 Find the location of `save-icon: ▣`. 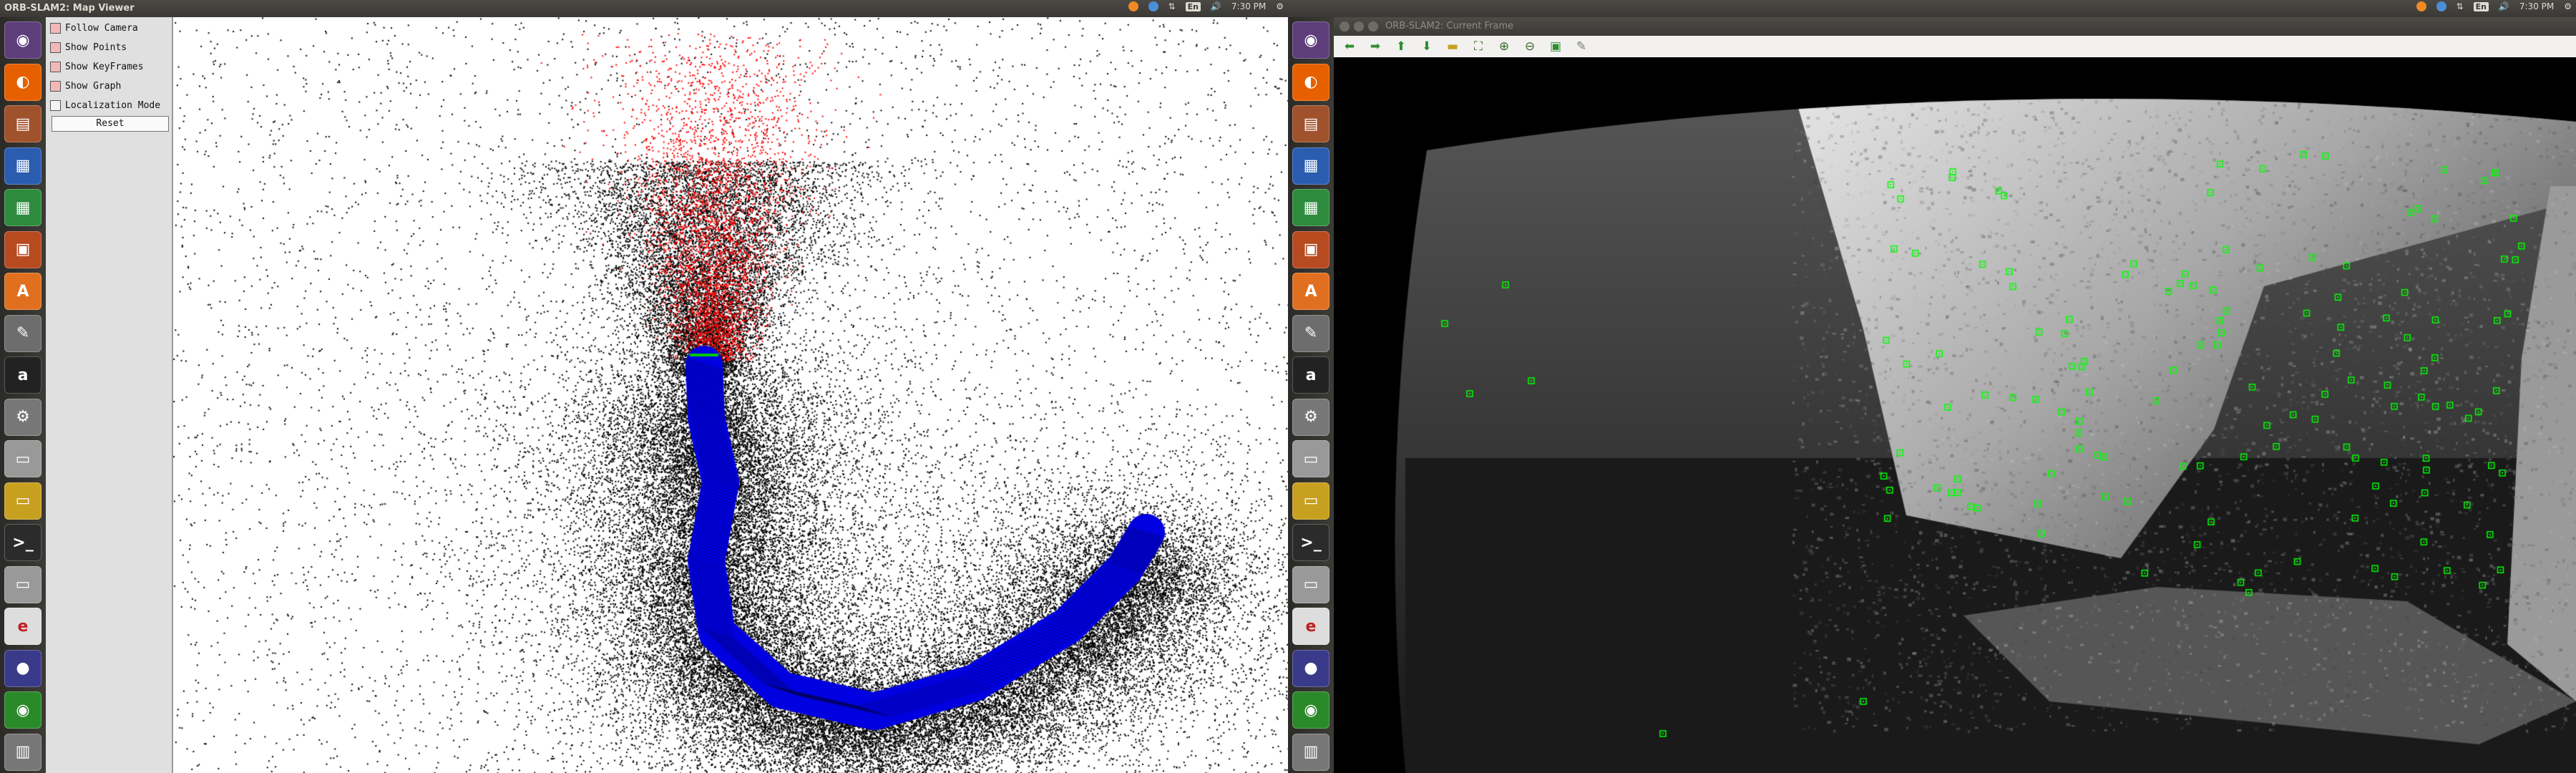

save-icon: ▣ is located at coordinates (1556, 46).